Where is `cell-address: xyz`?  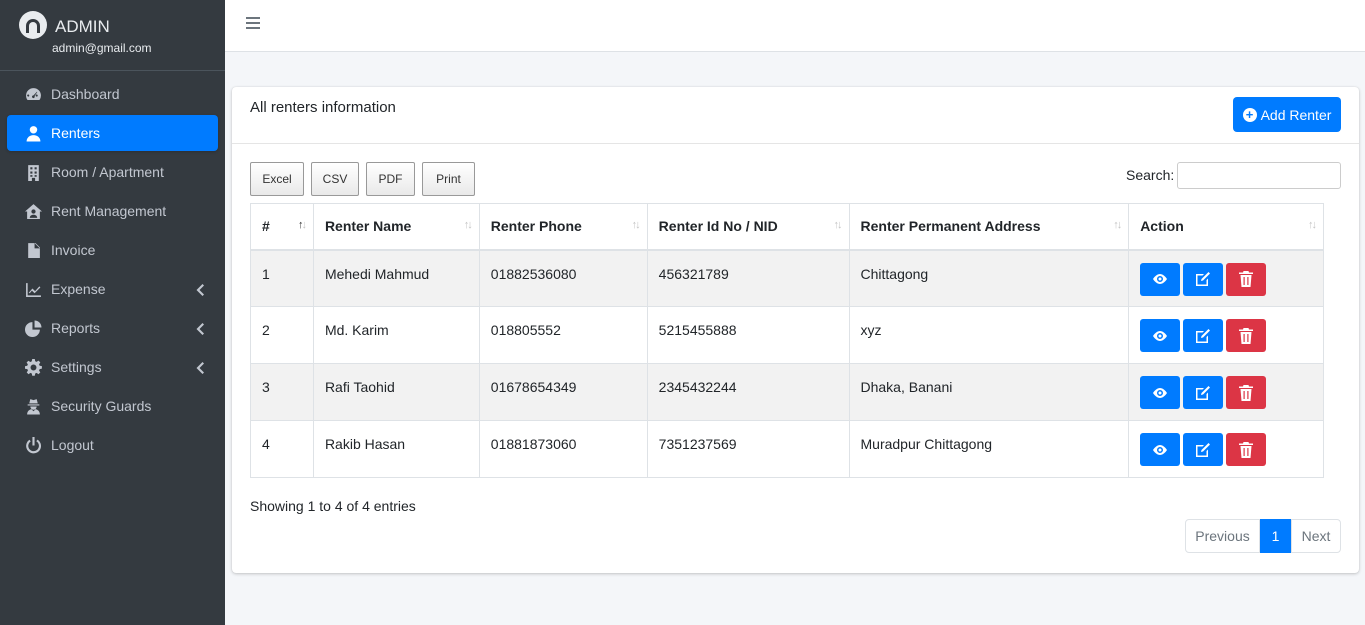 cell-address: xyz is located at coordinates (989, 335).